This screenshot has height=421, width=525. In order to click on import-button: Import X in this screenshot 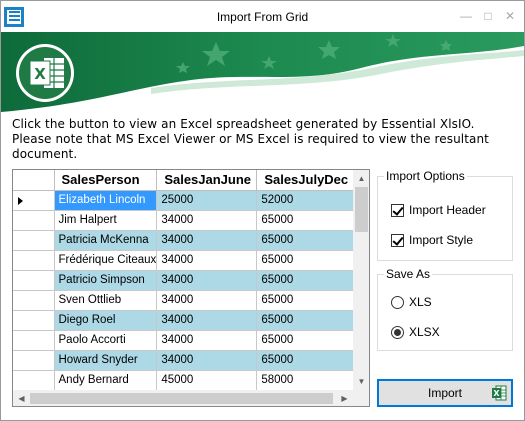, I will do `click(445, 393)`.